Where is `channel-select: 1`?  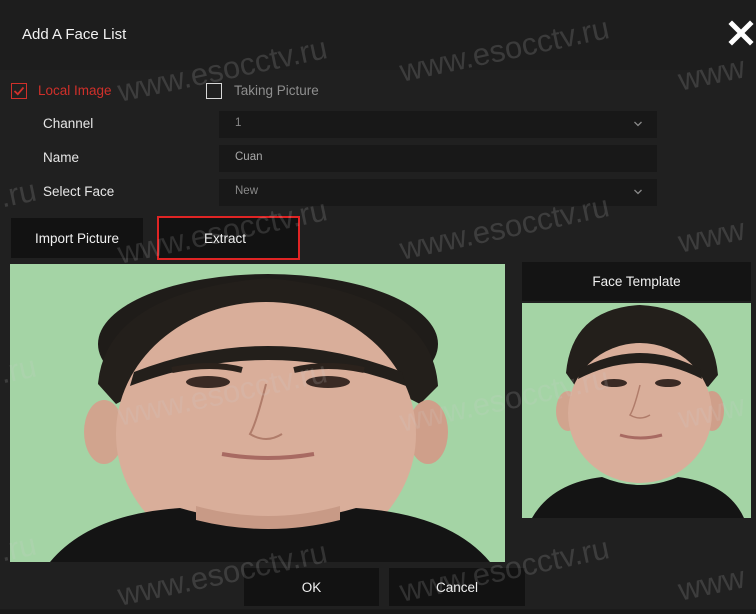
channel-select: 1 is located at coordinates (438, 124).